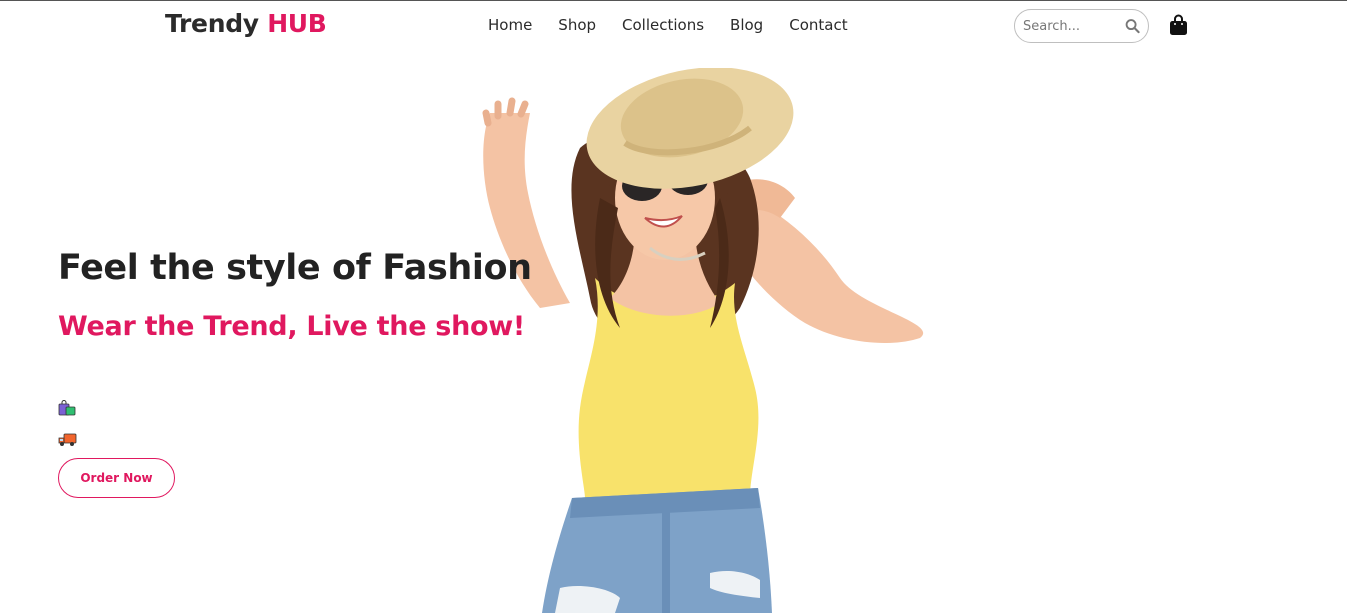  I want to click on main-nav: Home Shop Collections Blog Contact, so click(681, 25).